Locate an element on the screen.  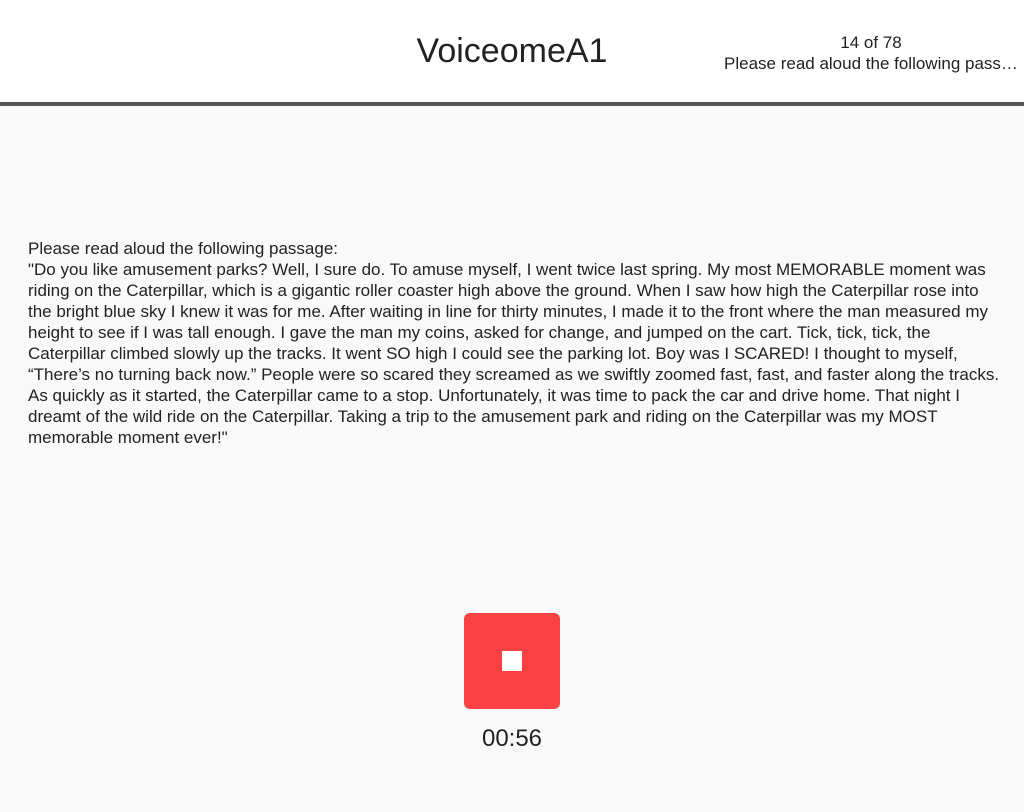
stop-icon is located at coordinates (512, 661).